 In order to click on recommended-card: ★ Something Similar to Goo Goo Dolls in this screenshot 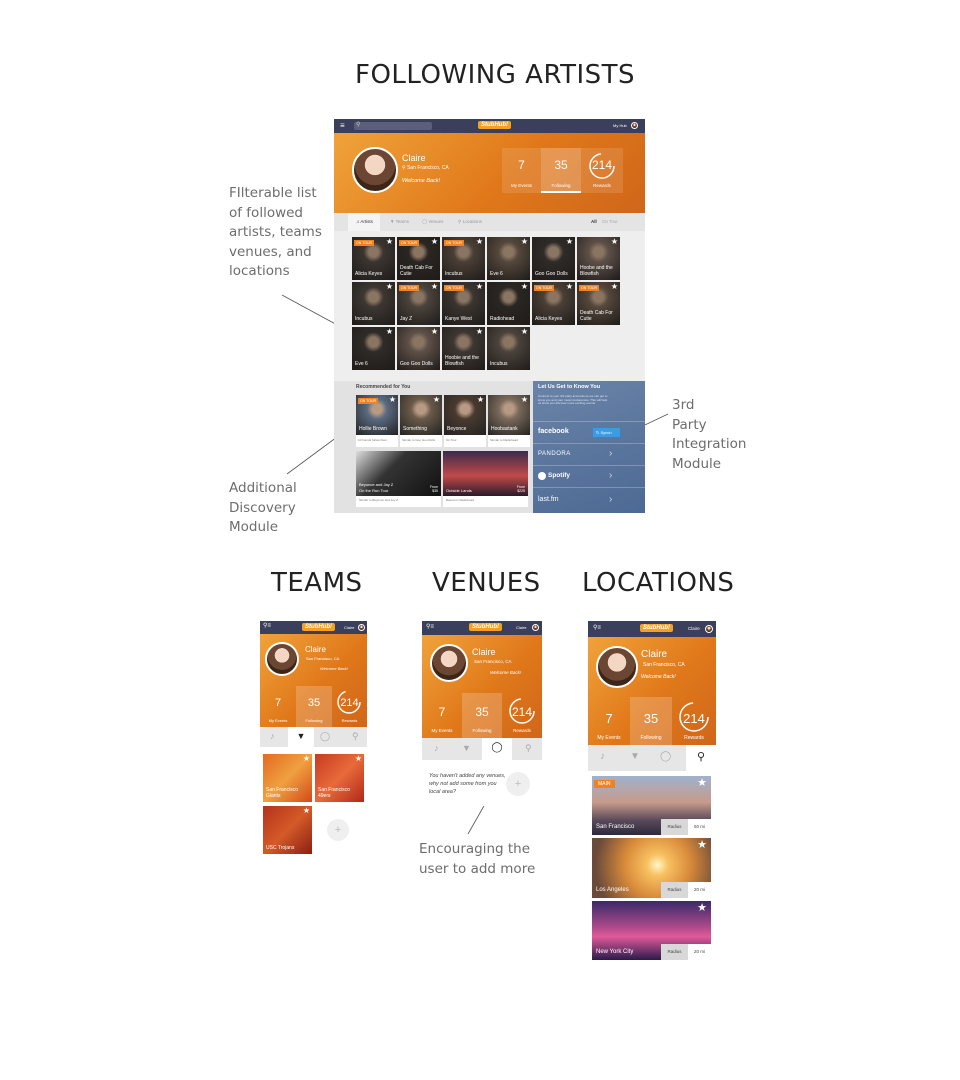, I will do `click(421, 421)`.